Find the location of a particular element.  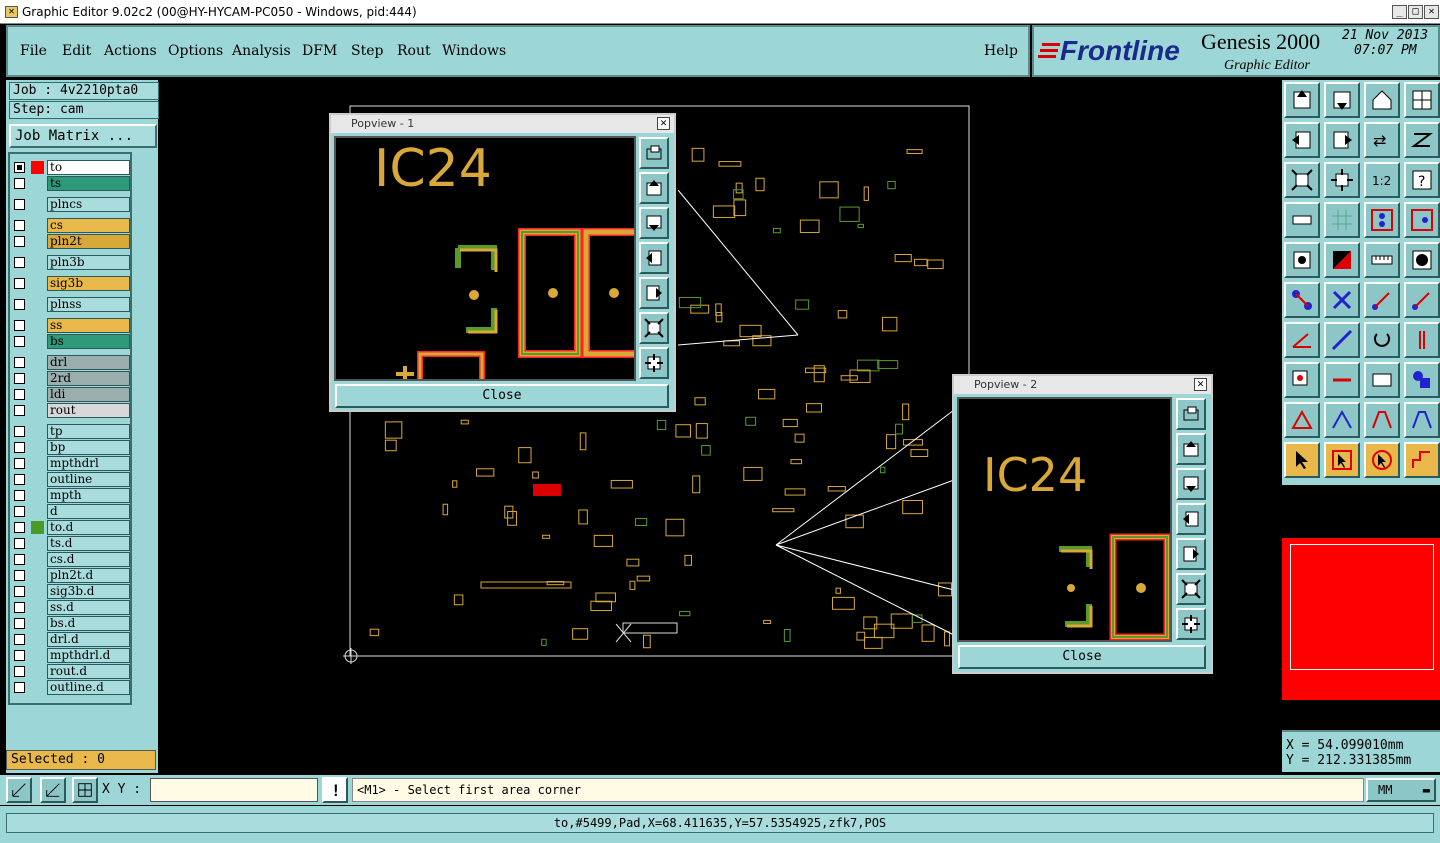

layer-row-rout-d: rout.d is located at coordinates (71, 671).